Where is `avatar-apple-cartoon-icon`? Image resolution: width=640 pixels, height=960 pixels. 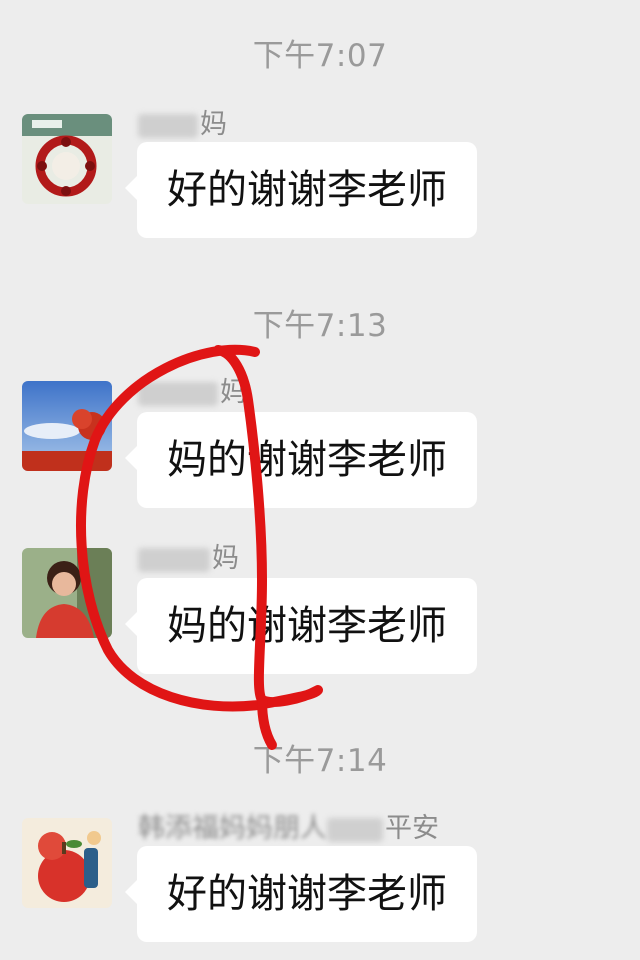 avatar-apple-cartoon-icon is located at coordinates (67, 863).